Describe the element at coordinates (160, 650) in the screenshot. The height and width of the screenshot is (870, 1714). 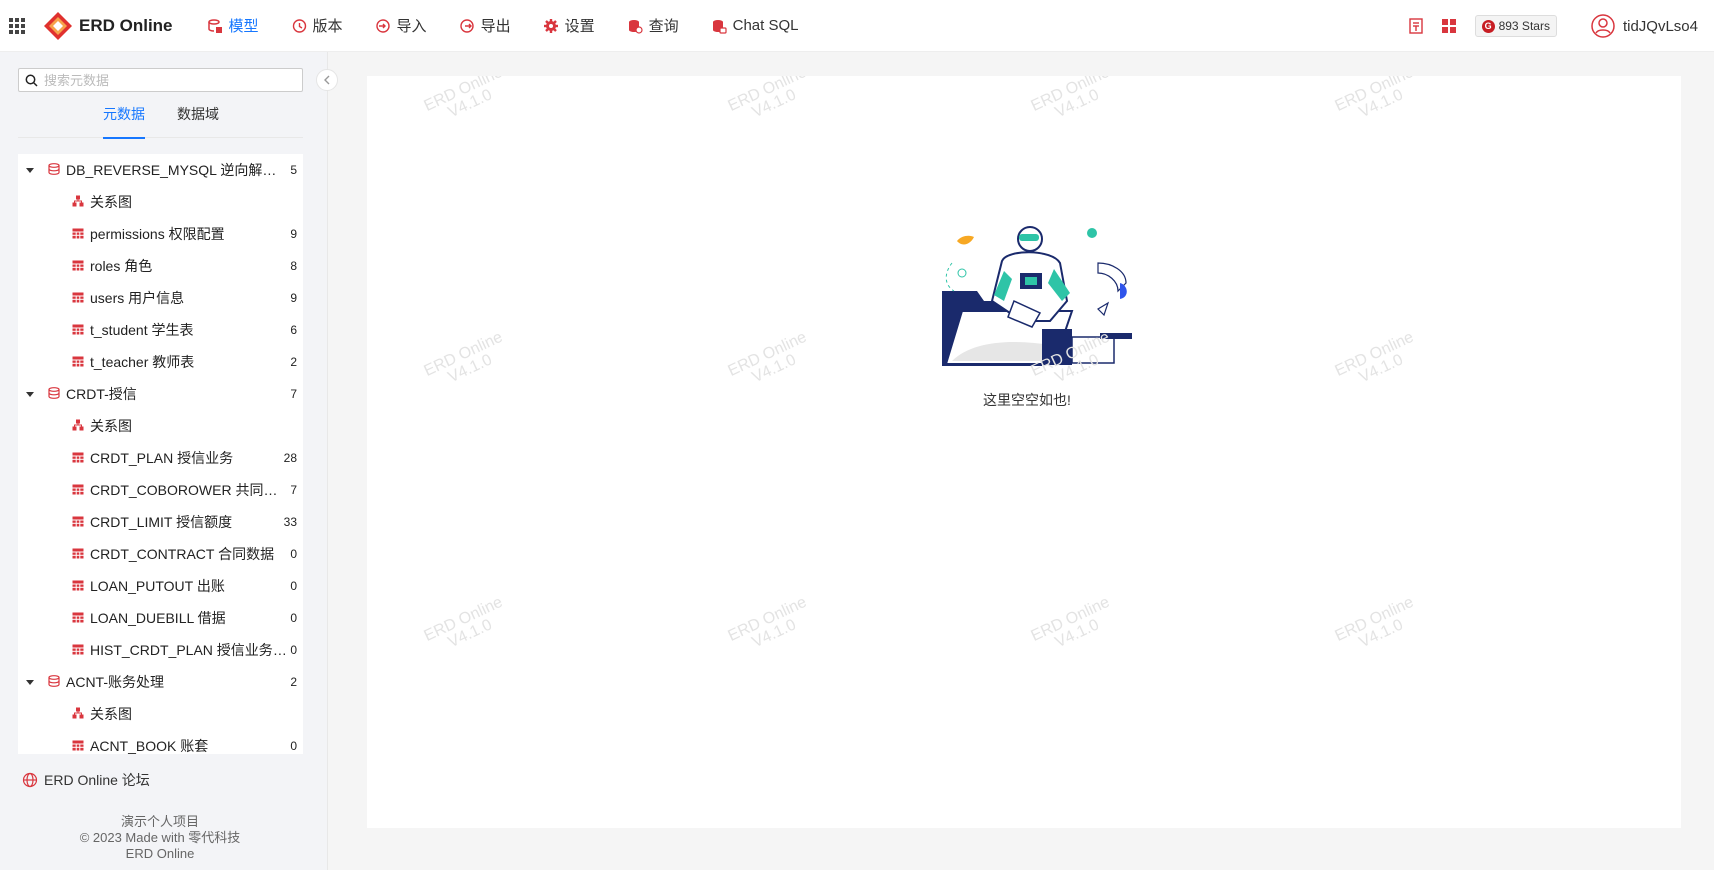
I see `tree-table-node: HIST_CRDT_PLAN 授信业务历史 0` at that location.